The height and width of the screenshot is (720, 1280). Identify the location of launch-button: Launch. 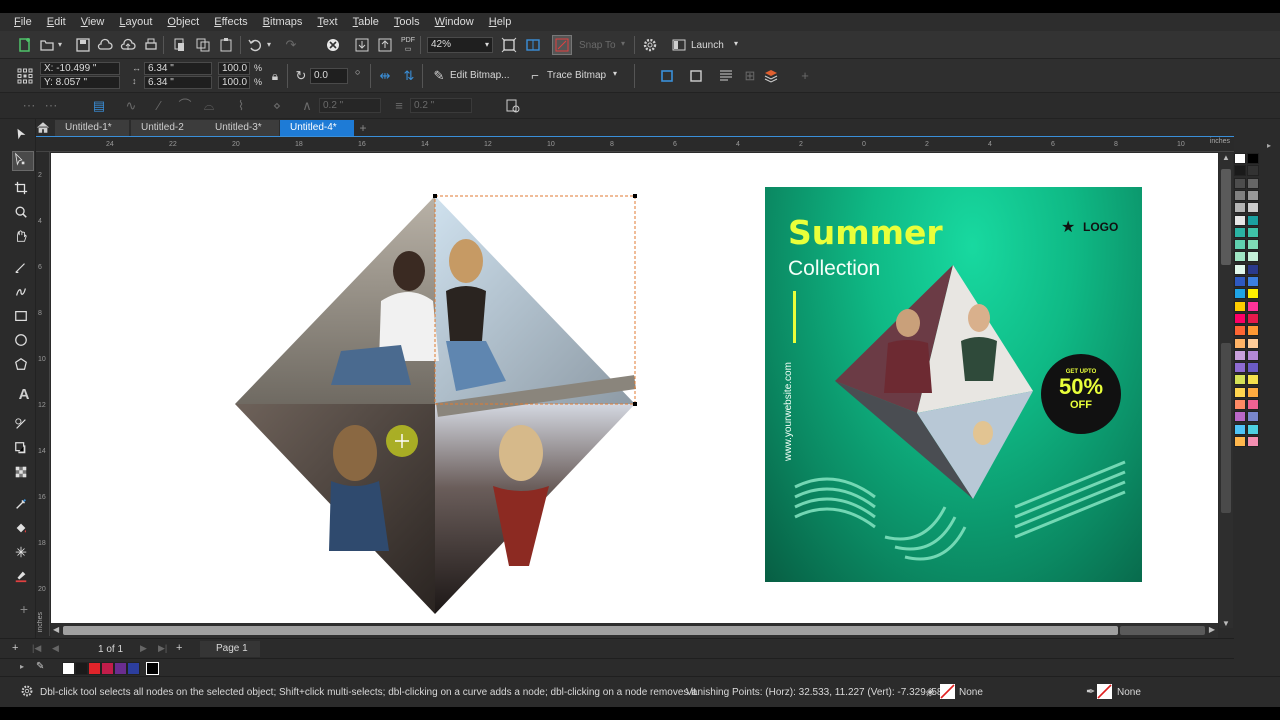
(707, 45).